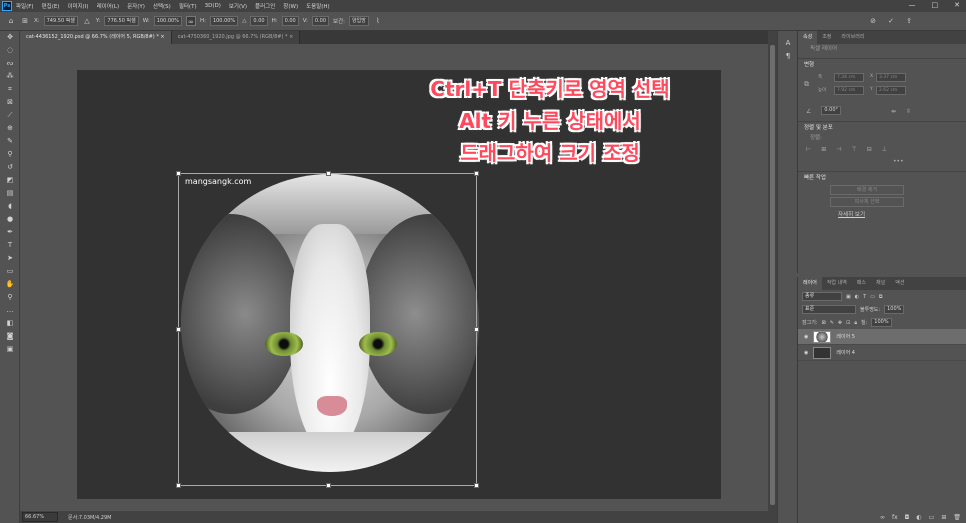  I want to click on path-selection-tool-icon: ➤, so click(10, 258).